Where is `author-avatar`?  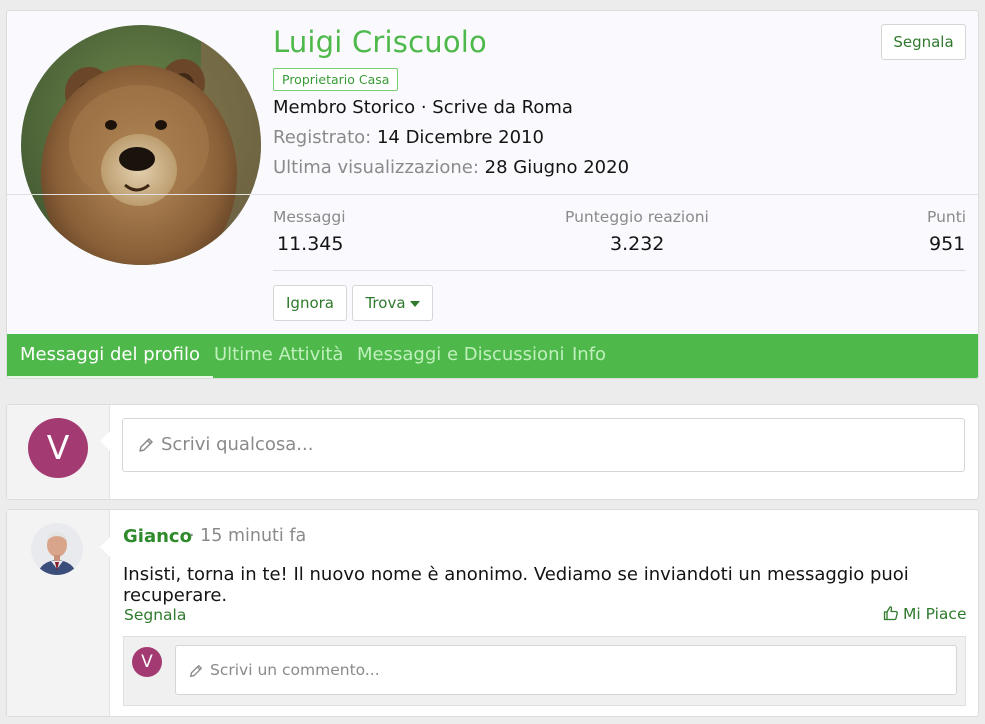 author-avatar is located at coordinates (57, 549).